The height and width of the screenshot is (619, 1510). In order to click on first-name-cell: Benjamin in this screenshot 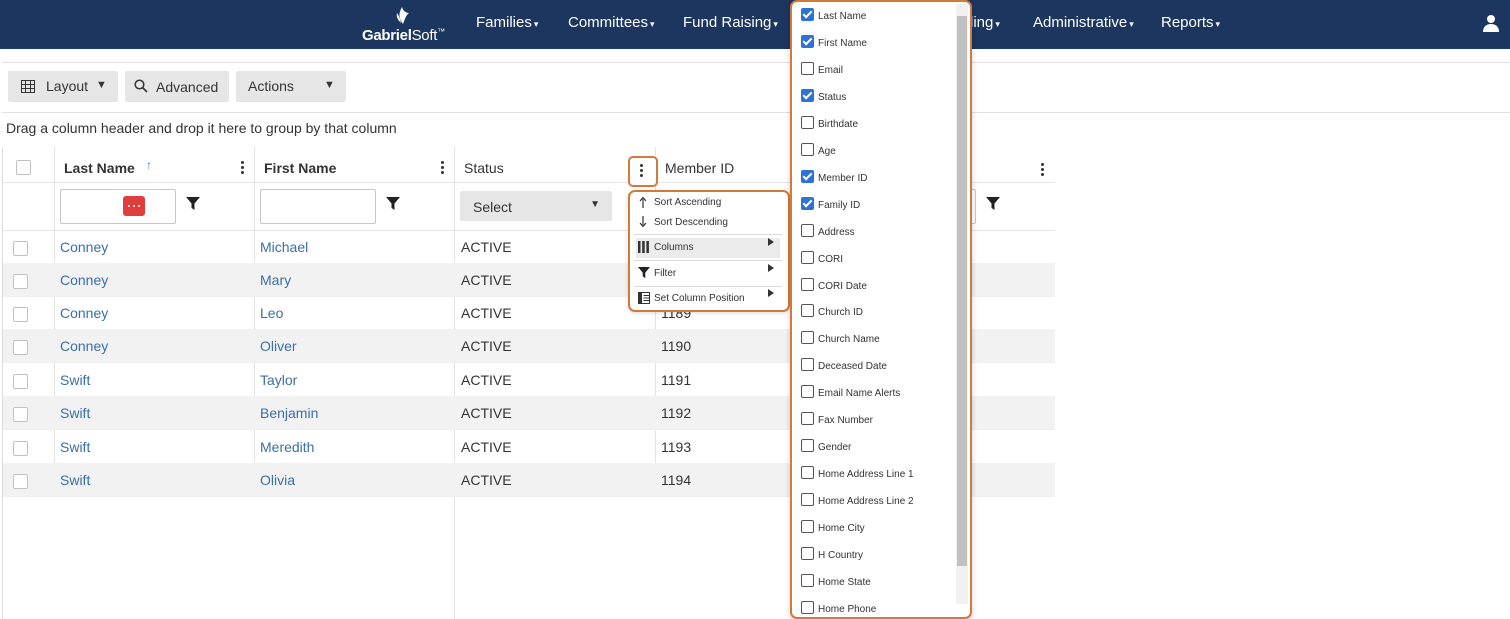, I will do `click(289, 413)`.